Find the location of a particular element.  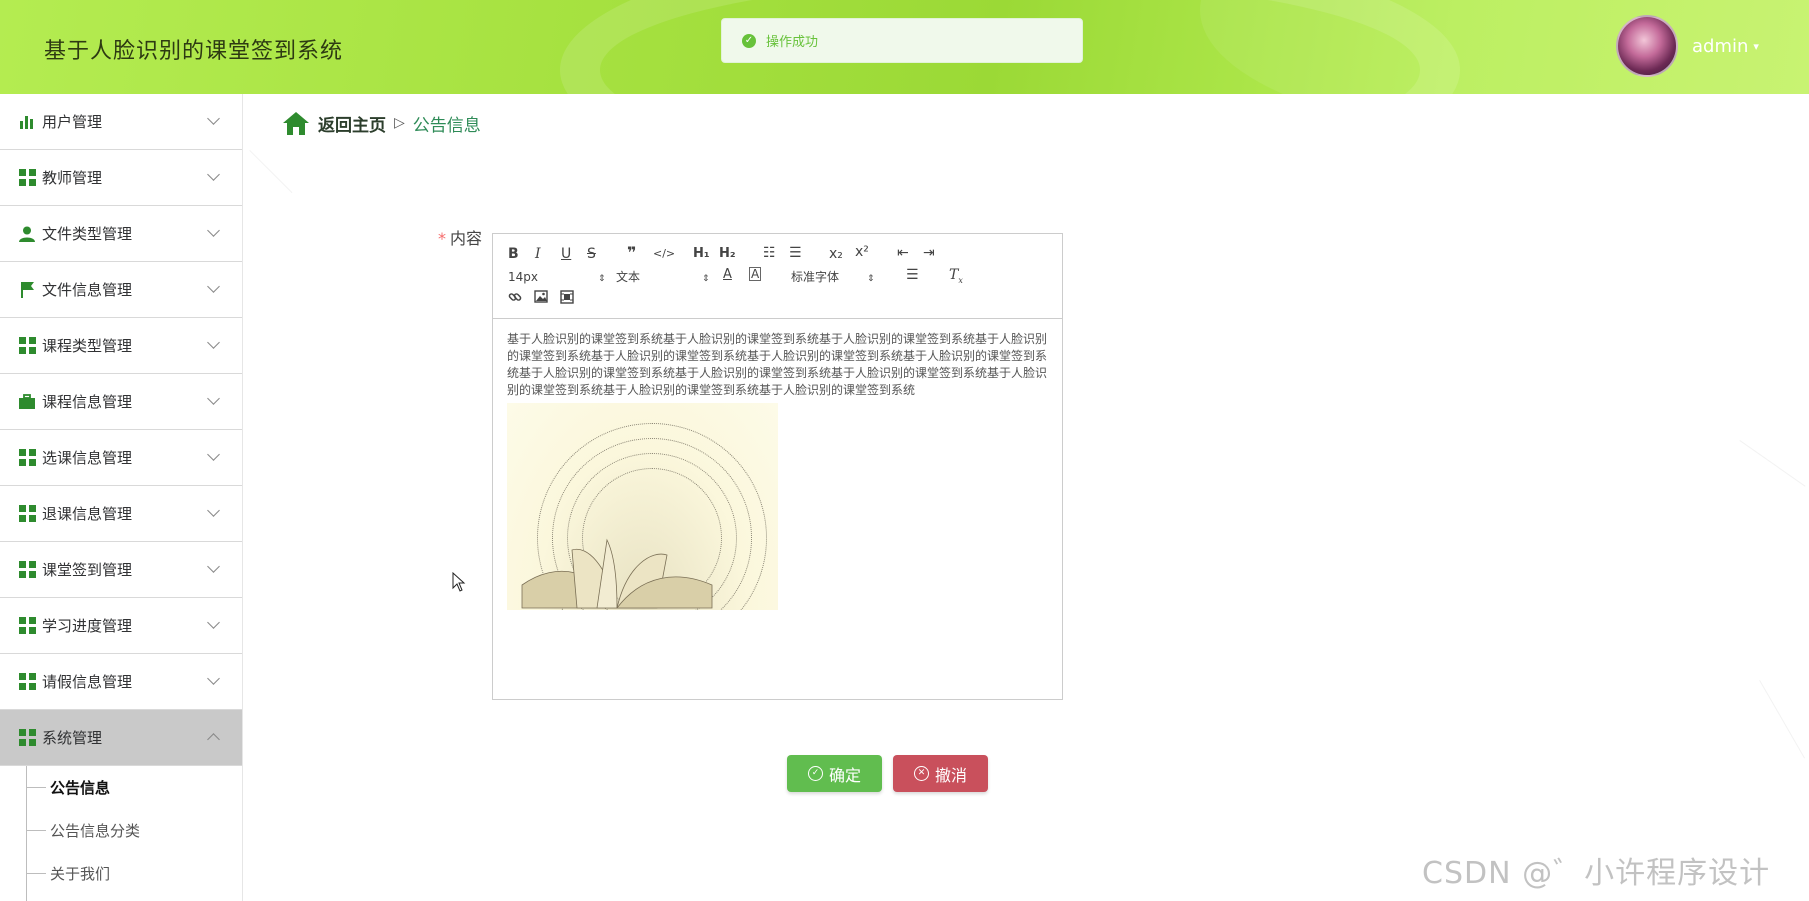

cancel-button: ✕ 撤消 is located at coordinates (940, 773).